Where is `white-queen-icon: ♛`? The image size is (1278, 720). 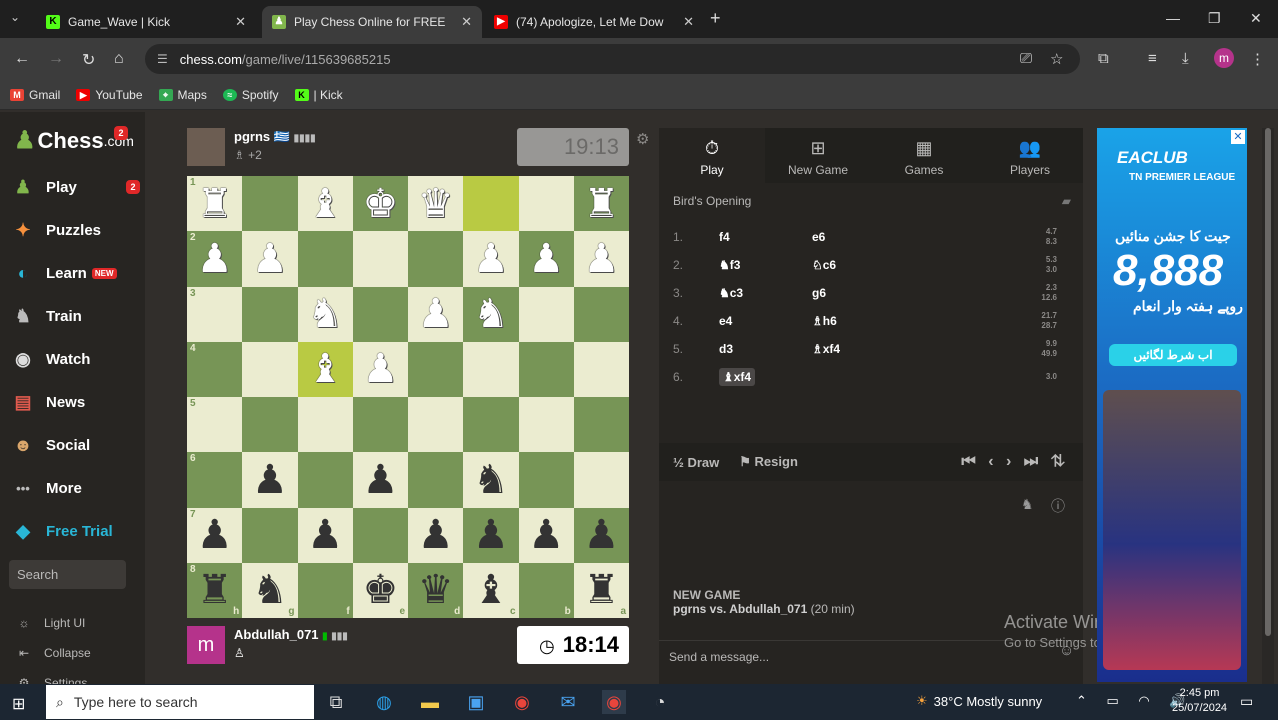
white-queen-icon: ♛ is located at coordinates (436, 204).